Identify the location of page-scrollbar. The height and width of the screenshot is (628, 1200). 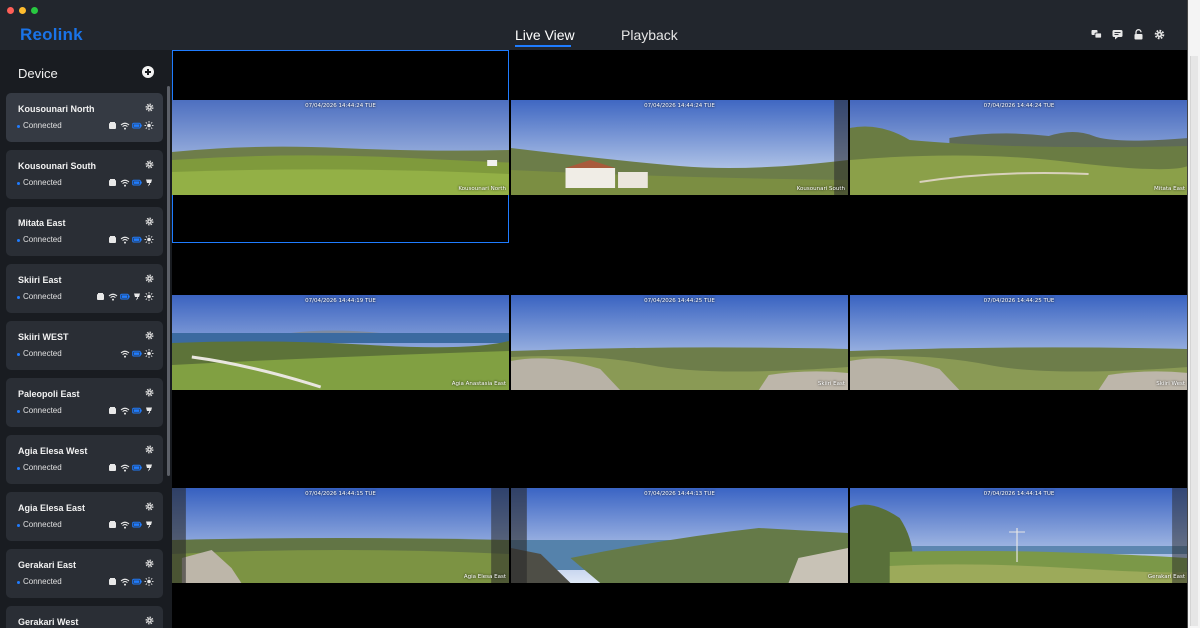
(1194, 314).